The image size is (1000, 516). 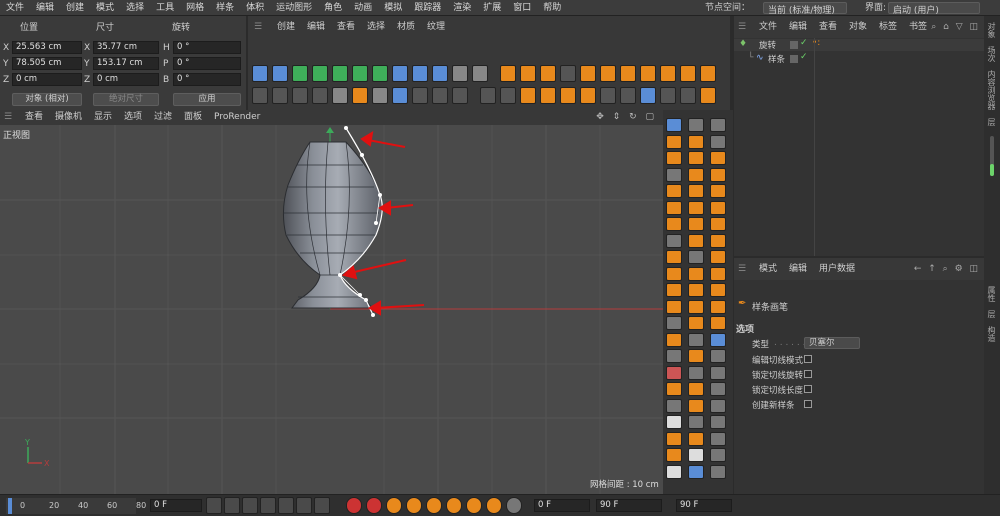 I want to click on viewport-menu-item: 过滤, so click(x=163, y=117).